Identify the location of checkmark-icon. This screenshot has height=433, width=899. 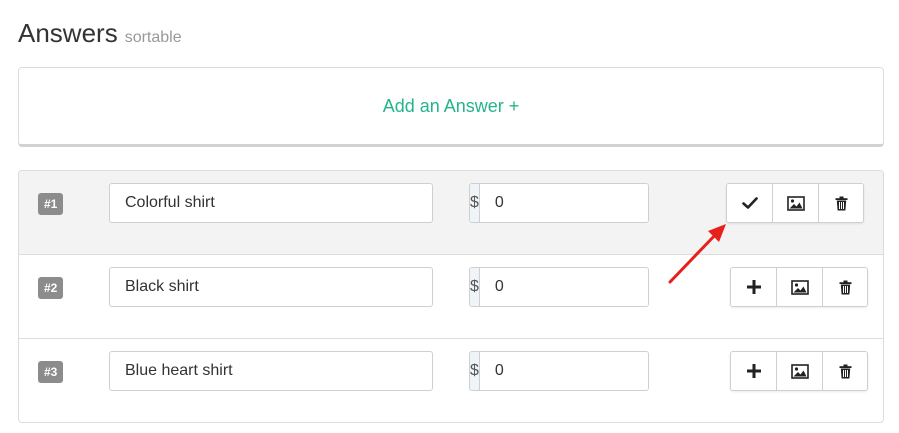
(749, 203).